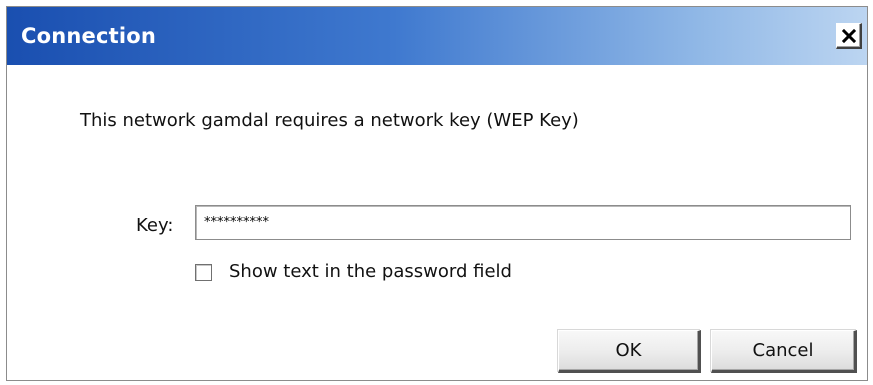  Describe the element at coordinates (784, 351) in the screenshot. I see `cancel-button: Cancel` at that location.